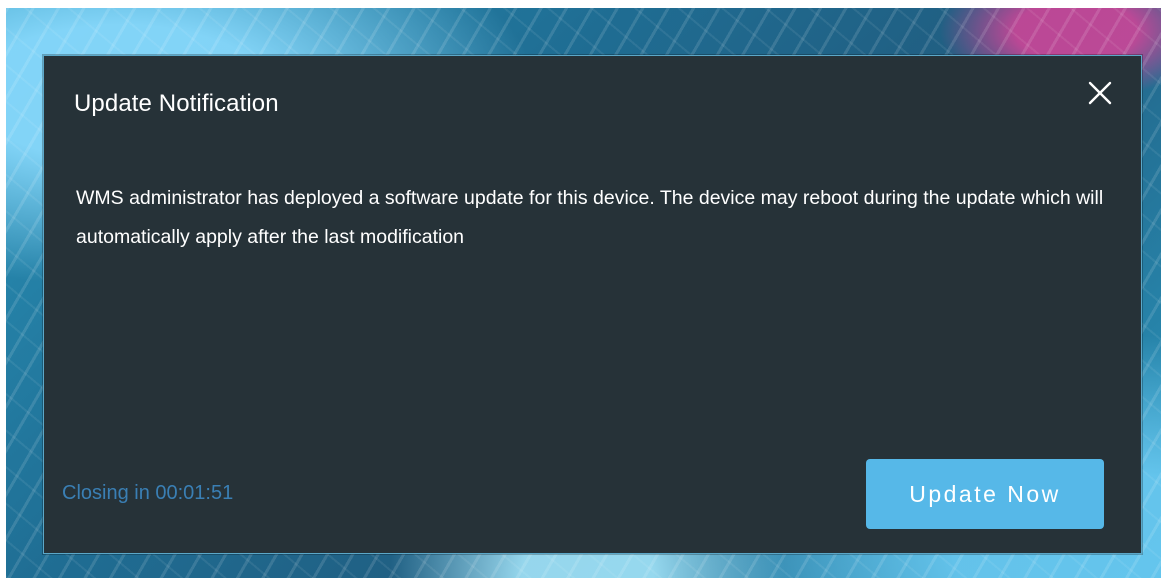 The height and width of the screenshot is (578, 1161). What do you see at coordinates (985, 494) in the screenshot?
I see `update-now-button: Update Now` at bounding box center [985, 494].